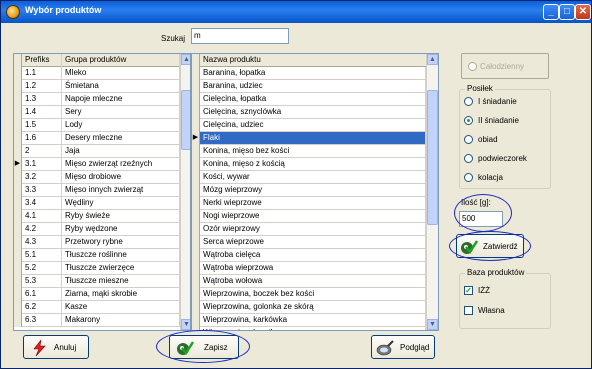  I want to click on products-table-row: Cielęcina, łopatka, so click(315, 99).